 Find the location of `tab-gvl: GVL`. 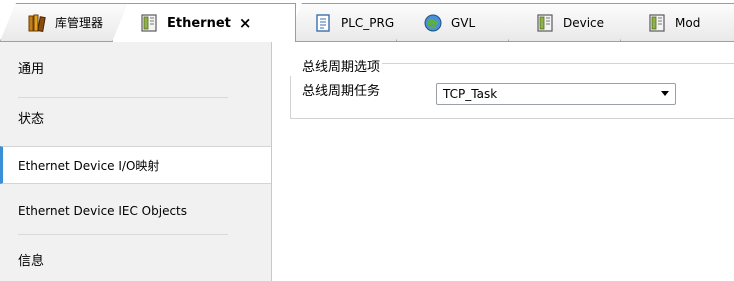

tab-gvl: GVL is located at coordinates (462, 22).